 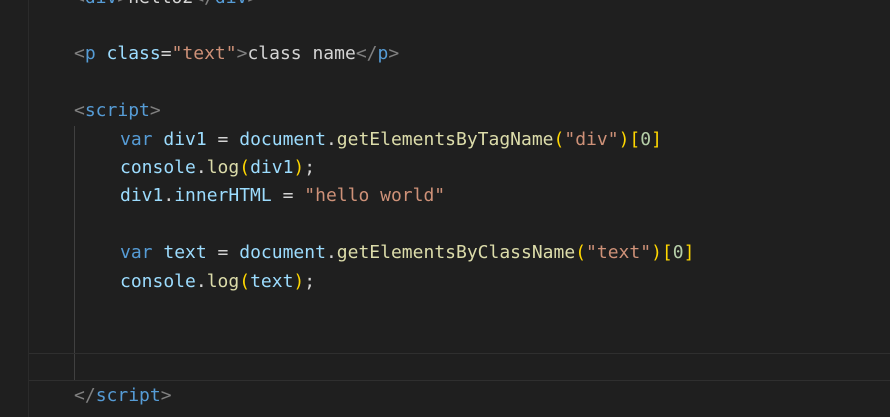 I want to click on string-arg: "div", so click(x=591, y=139).